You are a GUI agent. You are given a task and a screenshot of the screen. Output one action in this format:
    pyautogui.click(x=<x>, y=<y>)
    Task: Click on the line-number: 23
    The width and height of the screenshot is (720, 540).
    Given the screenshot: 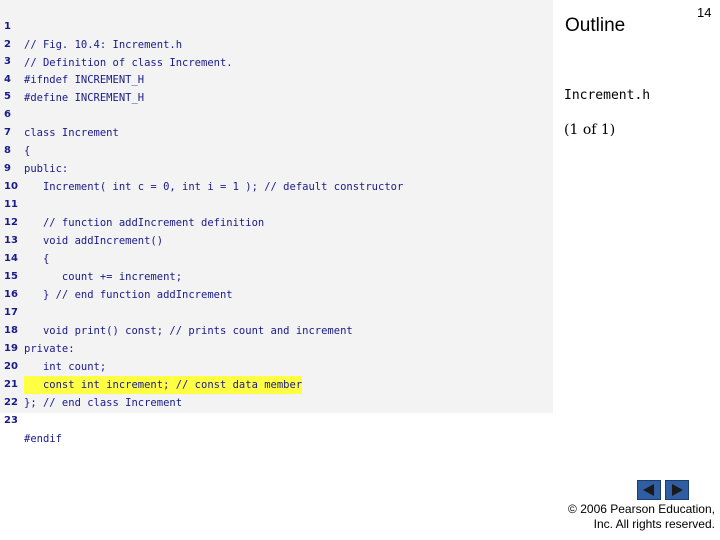 What is the action you would take?
    pyautogui.click(x=11, y=420)
    